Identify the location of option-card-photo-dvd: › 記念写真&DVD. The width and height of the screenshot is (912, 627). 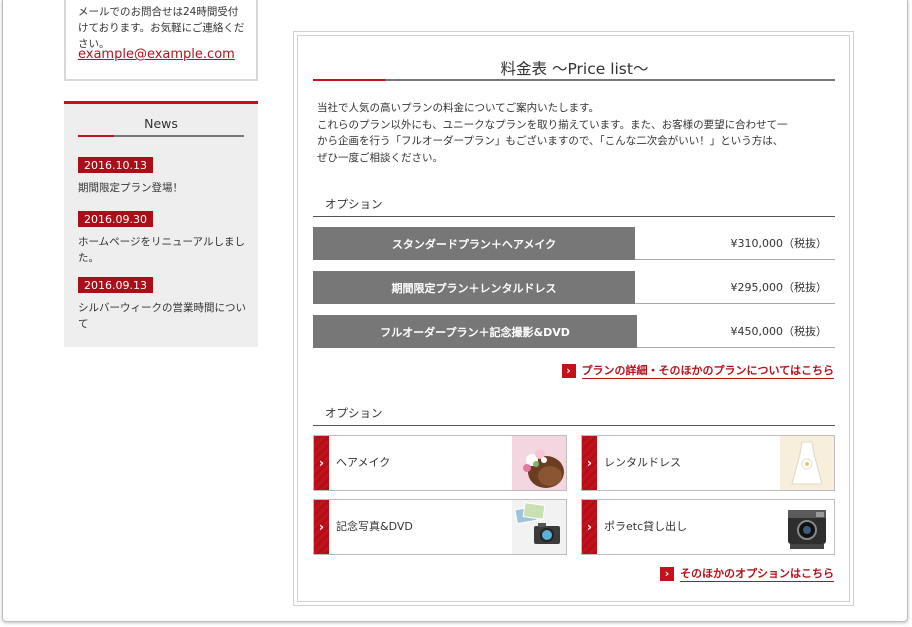
(440, 527).